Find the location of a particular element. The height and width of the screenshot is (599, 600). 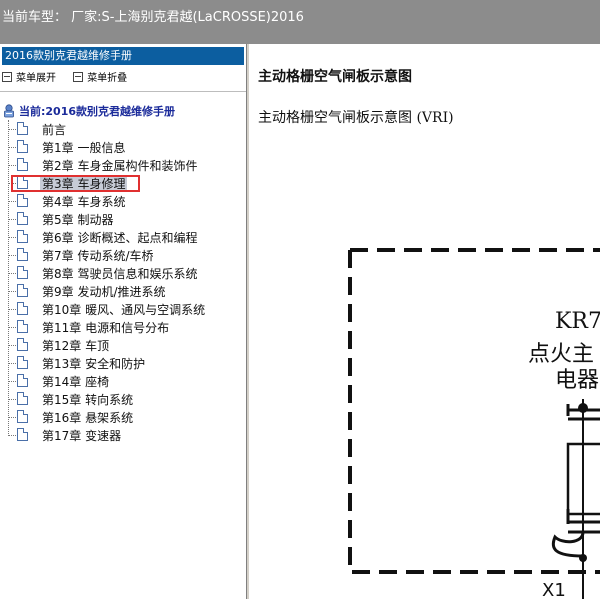

tree-item-chapter-13: 第13章 安全和防护 is located at coordinates (123, 363).